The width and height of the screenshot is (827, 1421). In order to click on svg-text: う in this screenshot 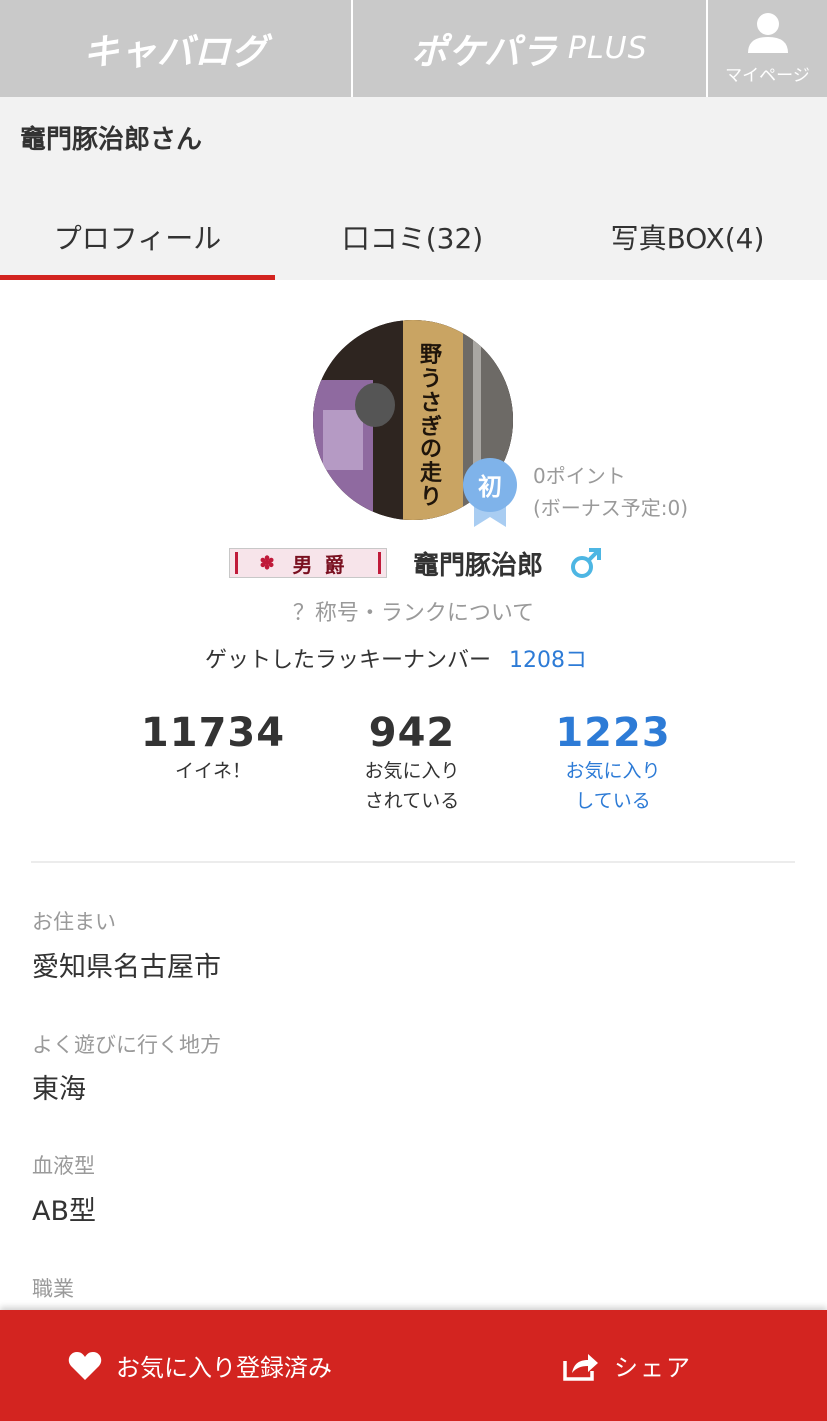, I will do `click(431, 379)`.